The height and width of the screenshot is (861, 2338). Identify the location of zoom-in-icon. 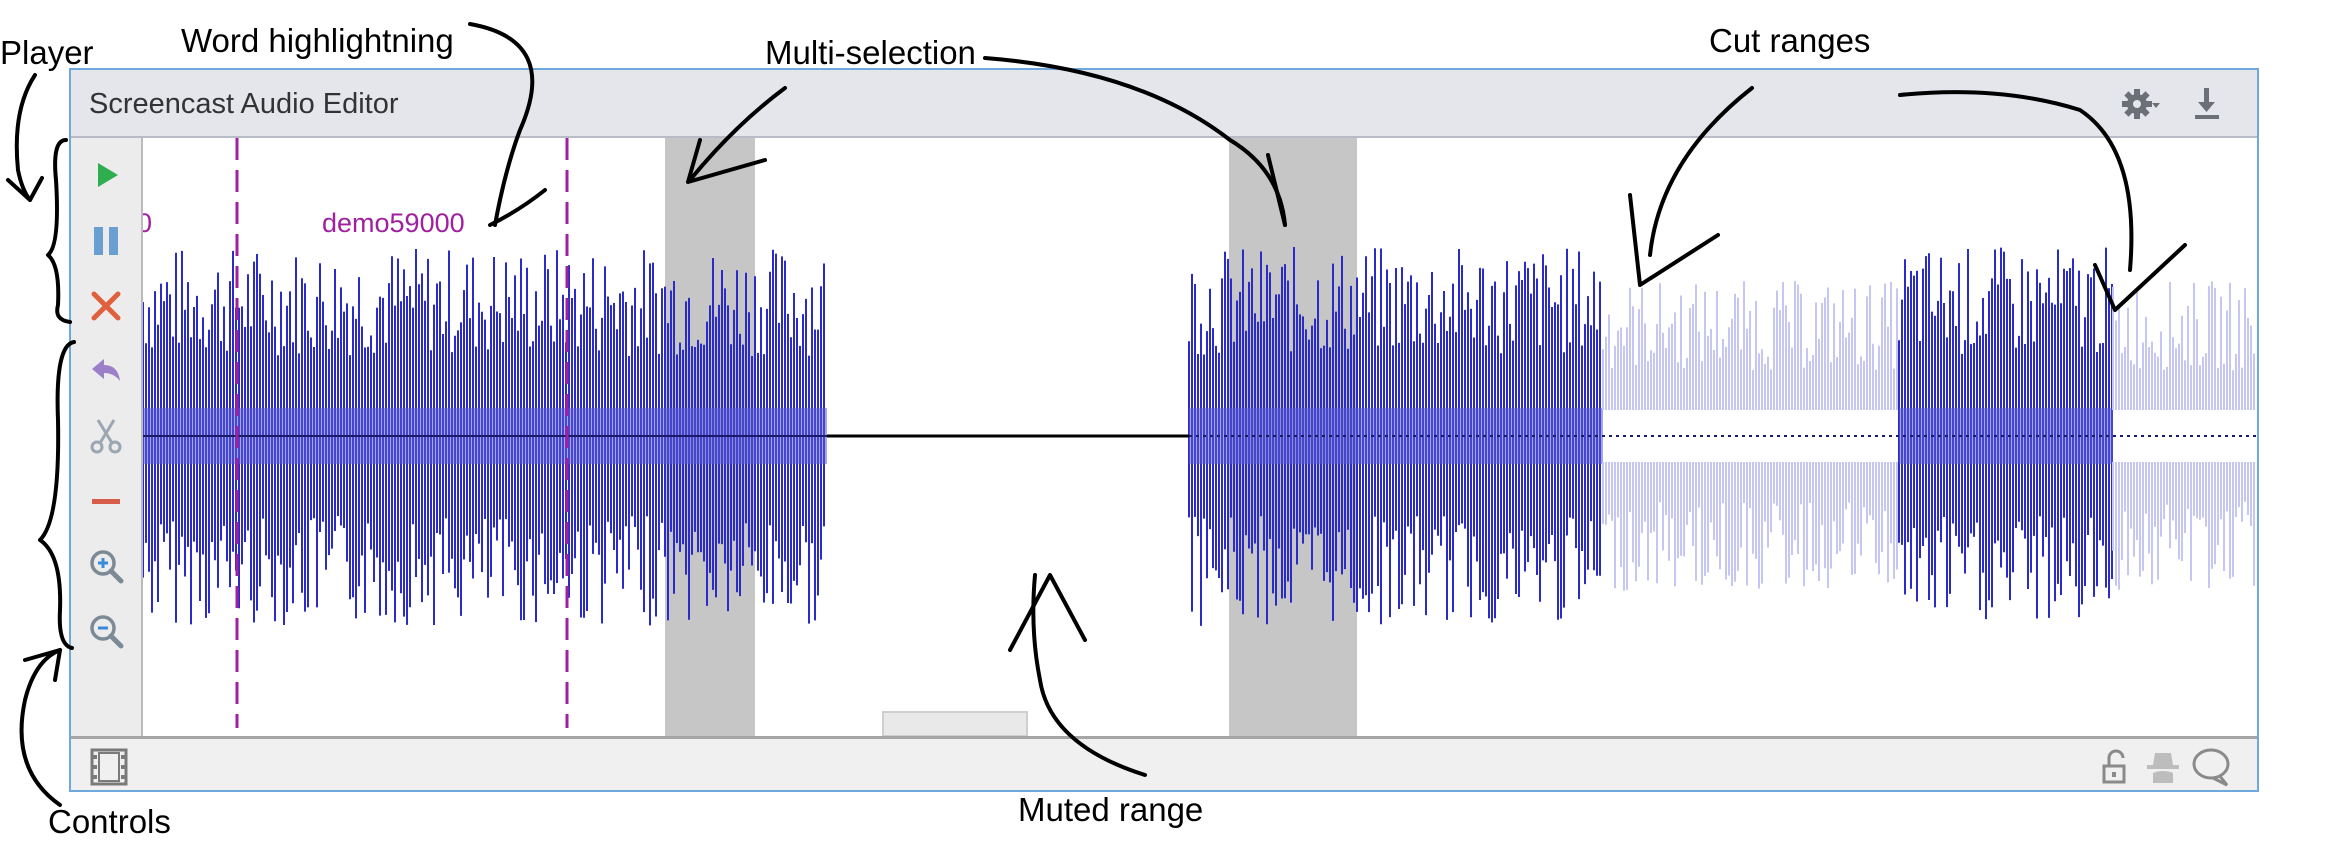
(107, 567).